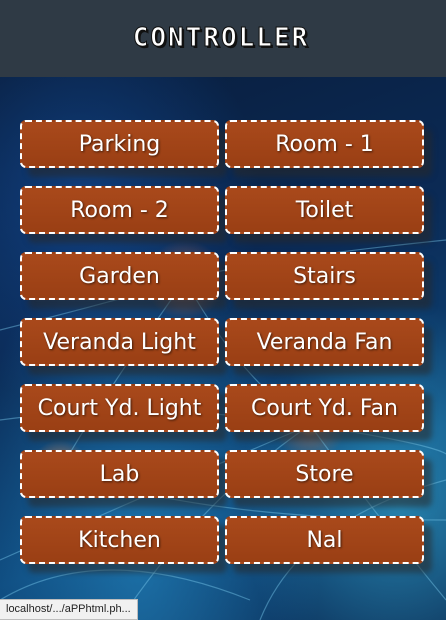 This screenshot has width=446, height=620. Describe the element at coordinates (324, 276) in the screenshot. I see `stairs-button: Stairs` at that location.